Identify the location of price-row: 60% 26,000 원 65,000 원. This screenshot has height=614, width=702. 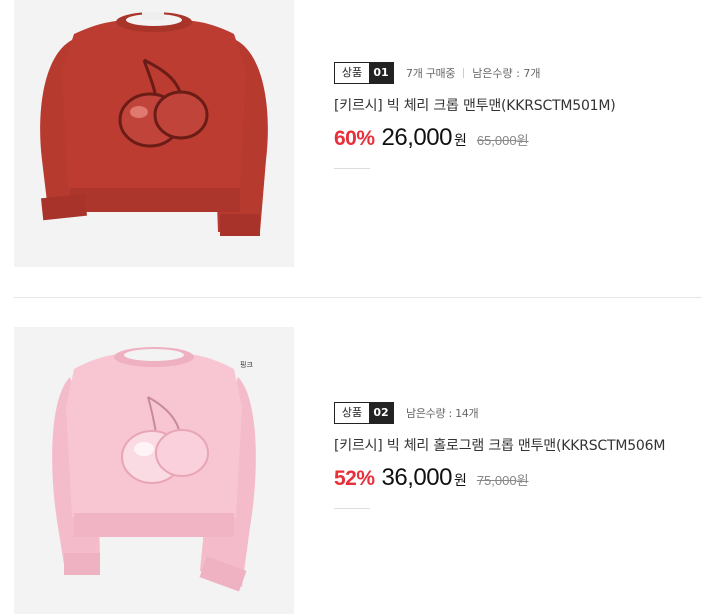
(518, 138).